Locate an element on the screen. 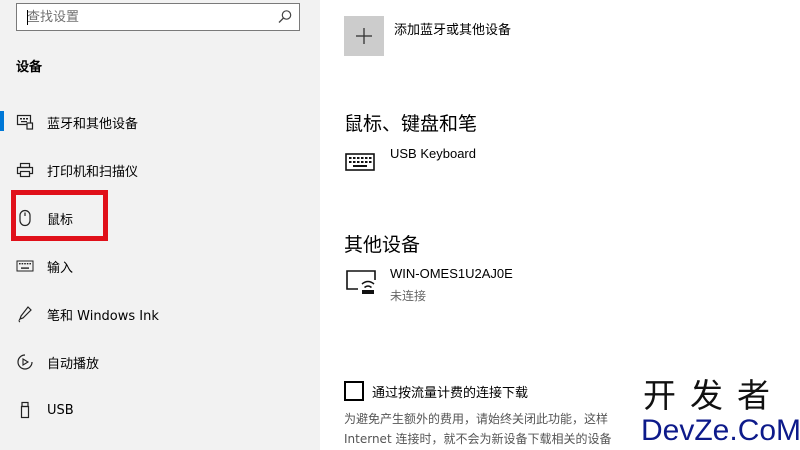 The width and height of the screenshot is (800, 450). metered-download-checkbox is located at coordinates (354, 391).